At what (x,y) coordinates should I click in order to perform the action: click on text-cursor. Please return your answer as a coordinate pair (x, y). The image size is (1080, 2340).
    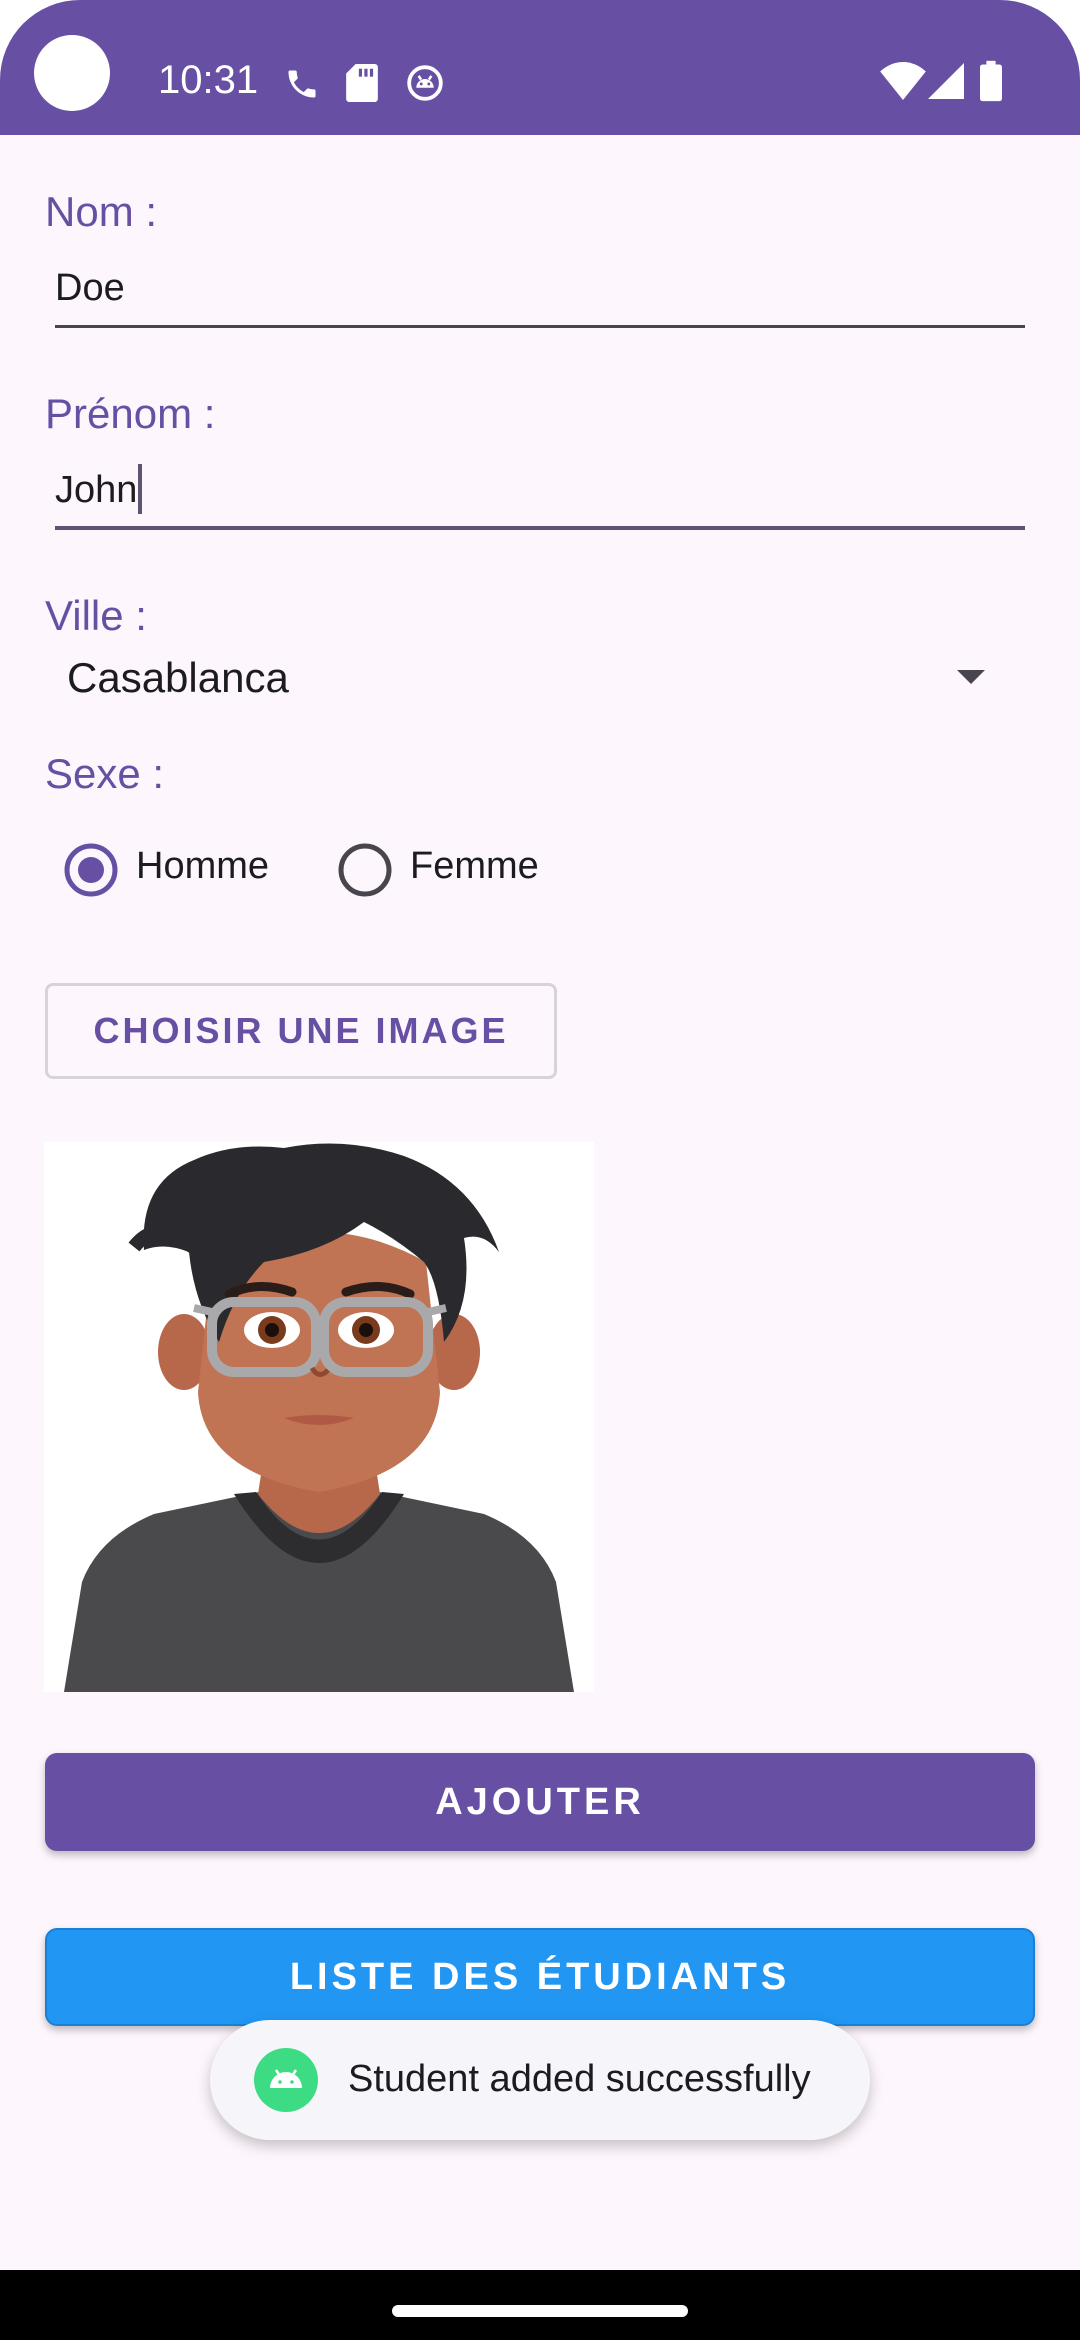
    Looking at the image, I should click on (140, 488).